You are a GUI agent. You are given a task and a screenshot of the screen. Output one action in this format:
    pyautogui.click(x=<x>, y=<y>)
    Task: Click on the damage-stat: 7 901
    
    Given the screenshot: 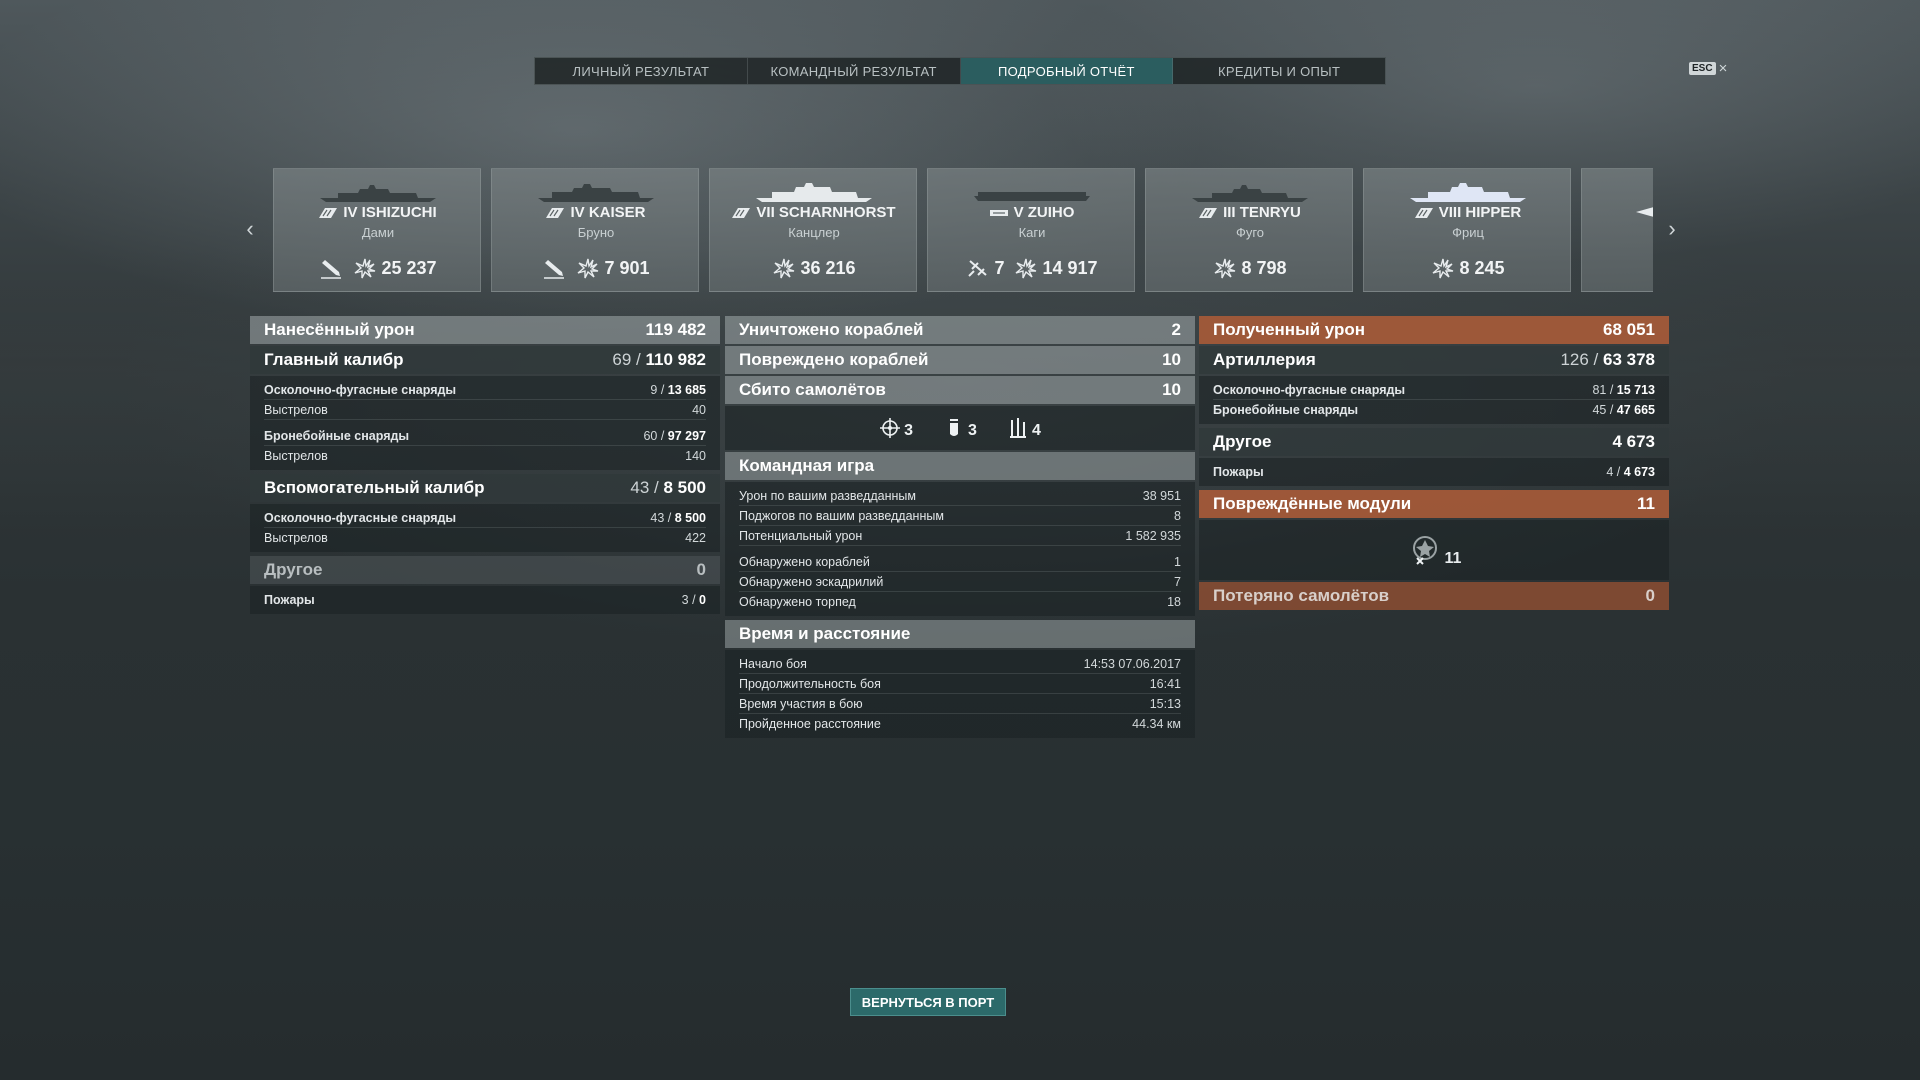 What is the action you would take?
    pyautogui.click(x=613, y=268)
    